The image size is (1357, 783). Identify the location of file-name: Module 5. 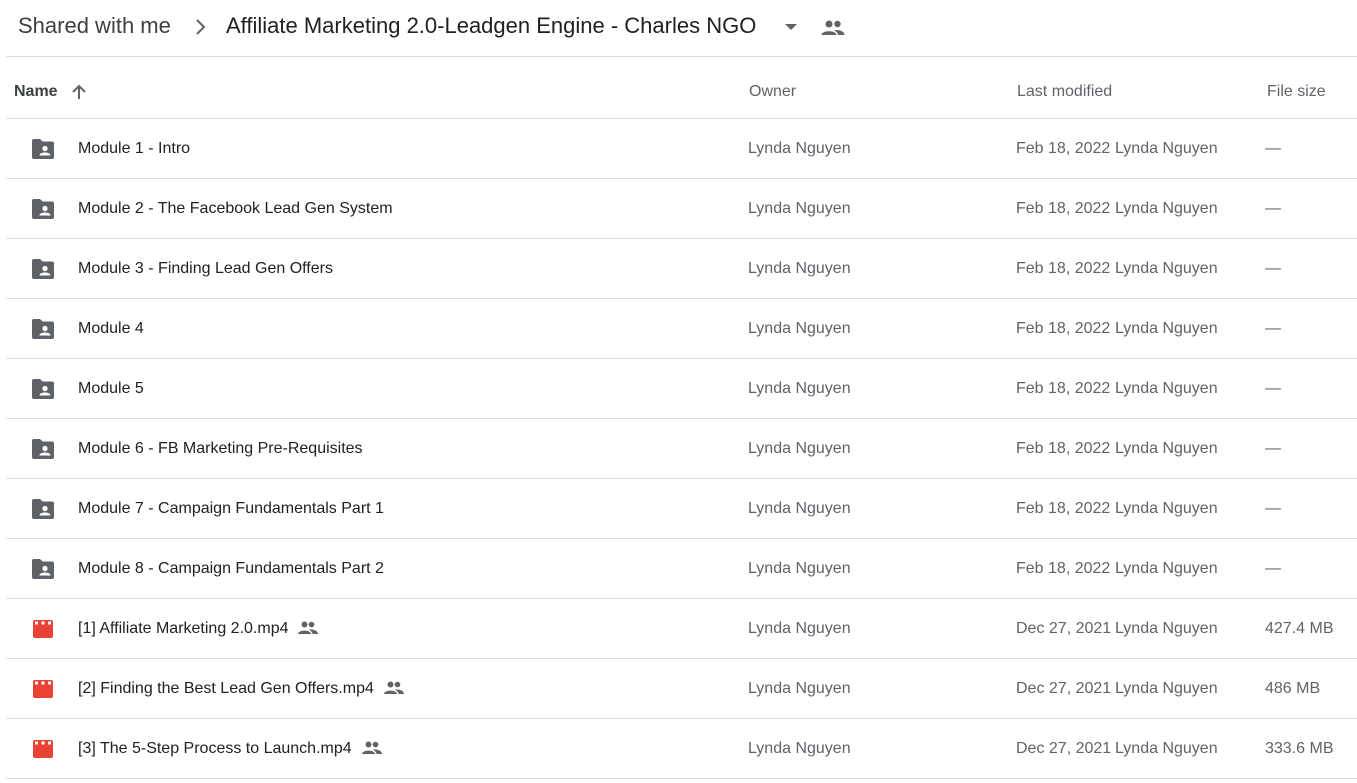
(111, 388).